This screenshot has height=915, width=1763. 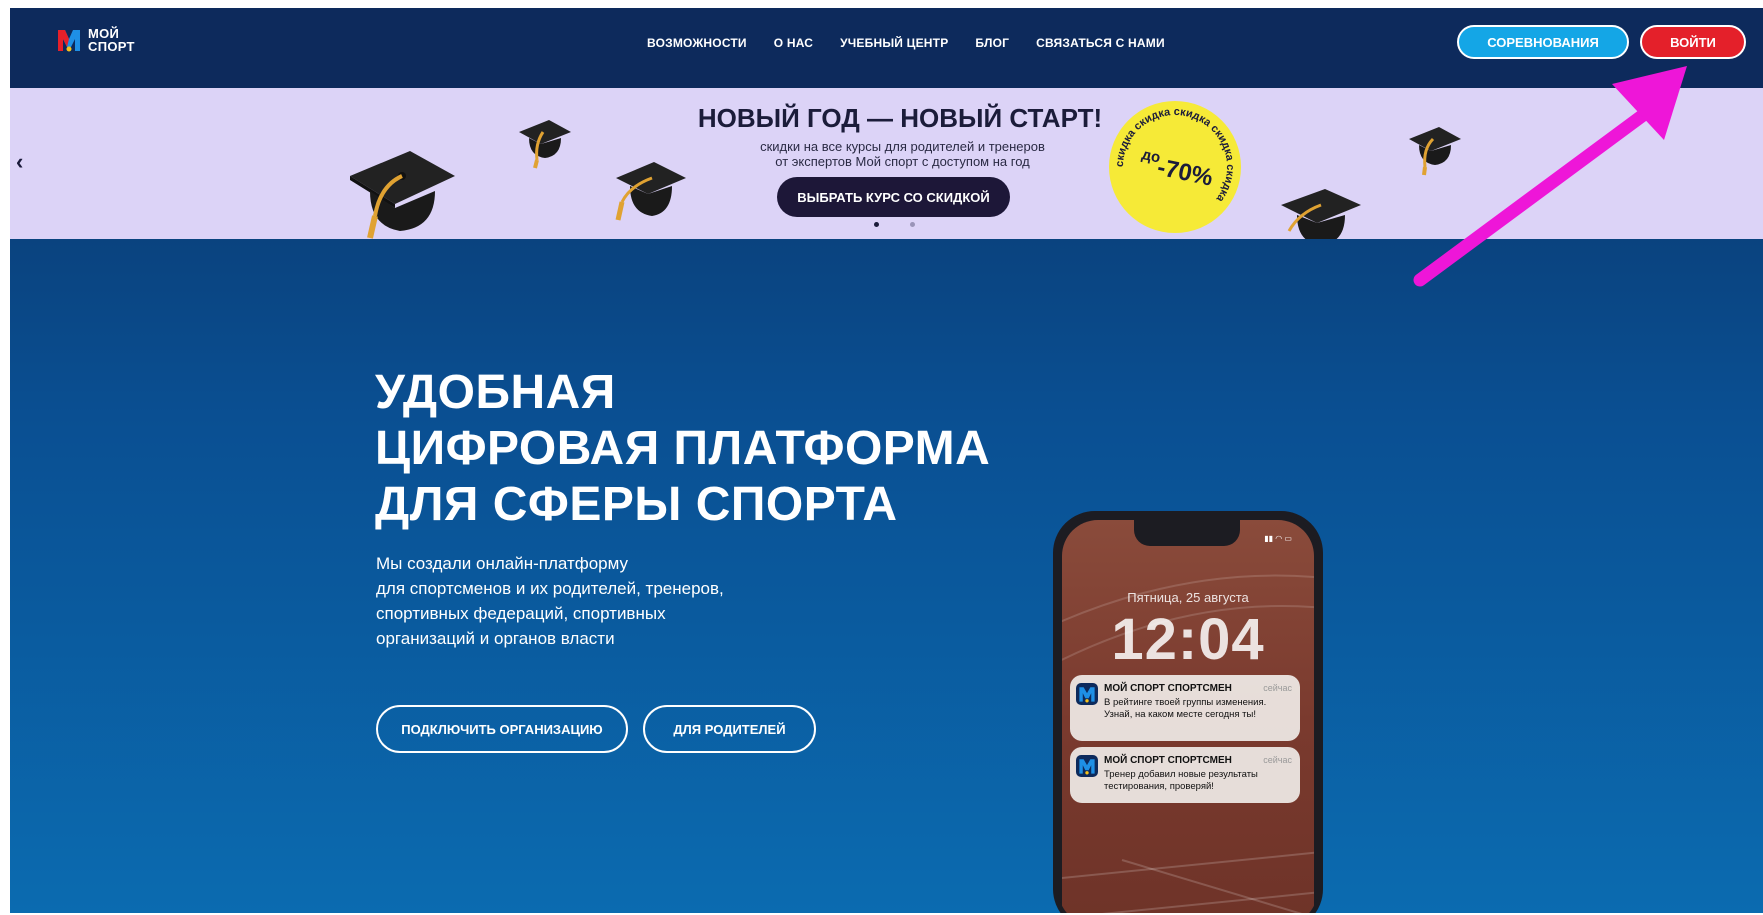 What do you see at coordinates (19, 162) in the screenshot?
I see `chevron-left-icon: ‹` at bounding box center [19, 162].